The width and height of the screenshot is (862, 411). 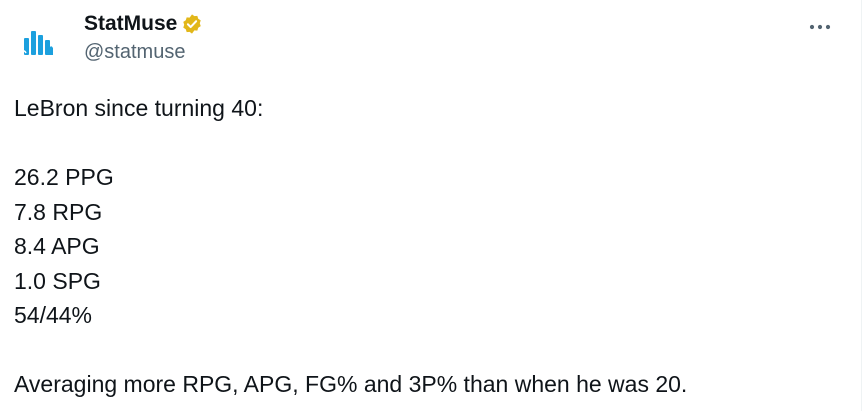 I want to click on stat-line: 54/44%, so click(x=53, y=315).